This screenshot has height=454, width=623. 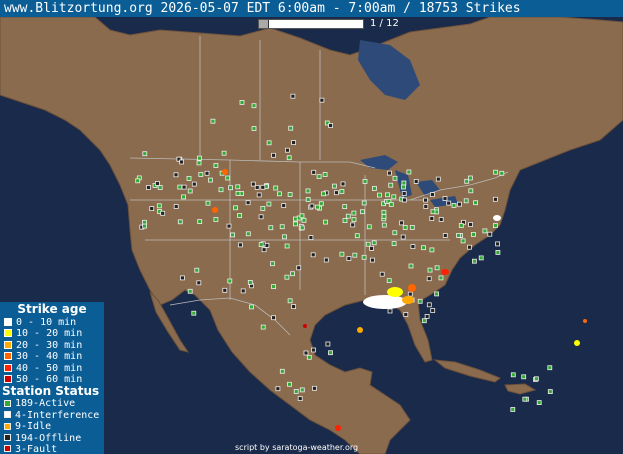 What do you see at coordinates (52, 438) in the screenshot?
I see `station-status-row: 194-Offline` at bounding box center [52, 438].